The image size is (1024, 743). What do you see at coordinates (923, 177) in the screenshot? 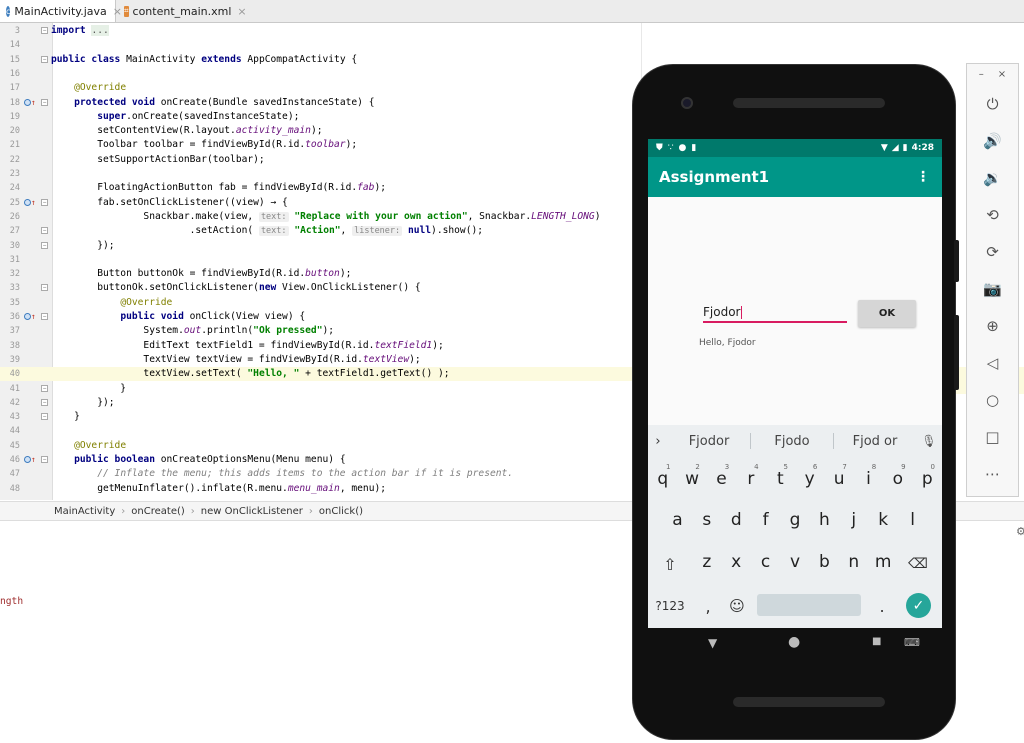
I see `overflow-menu-icon: ⋮` at bounding box center [923, 177].